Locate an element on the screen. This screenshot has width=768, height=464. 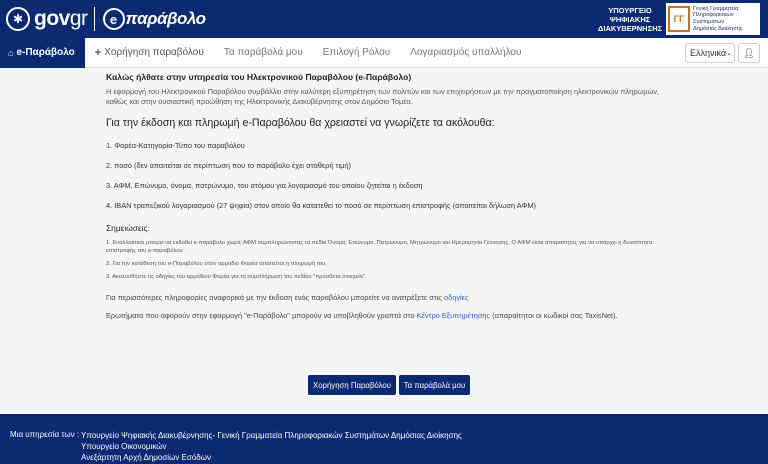
home-icon: ⌂ is located at coordinates (11, 52).